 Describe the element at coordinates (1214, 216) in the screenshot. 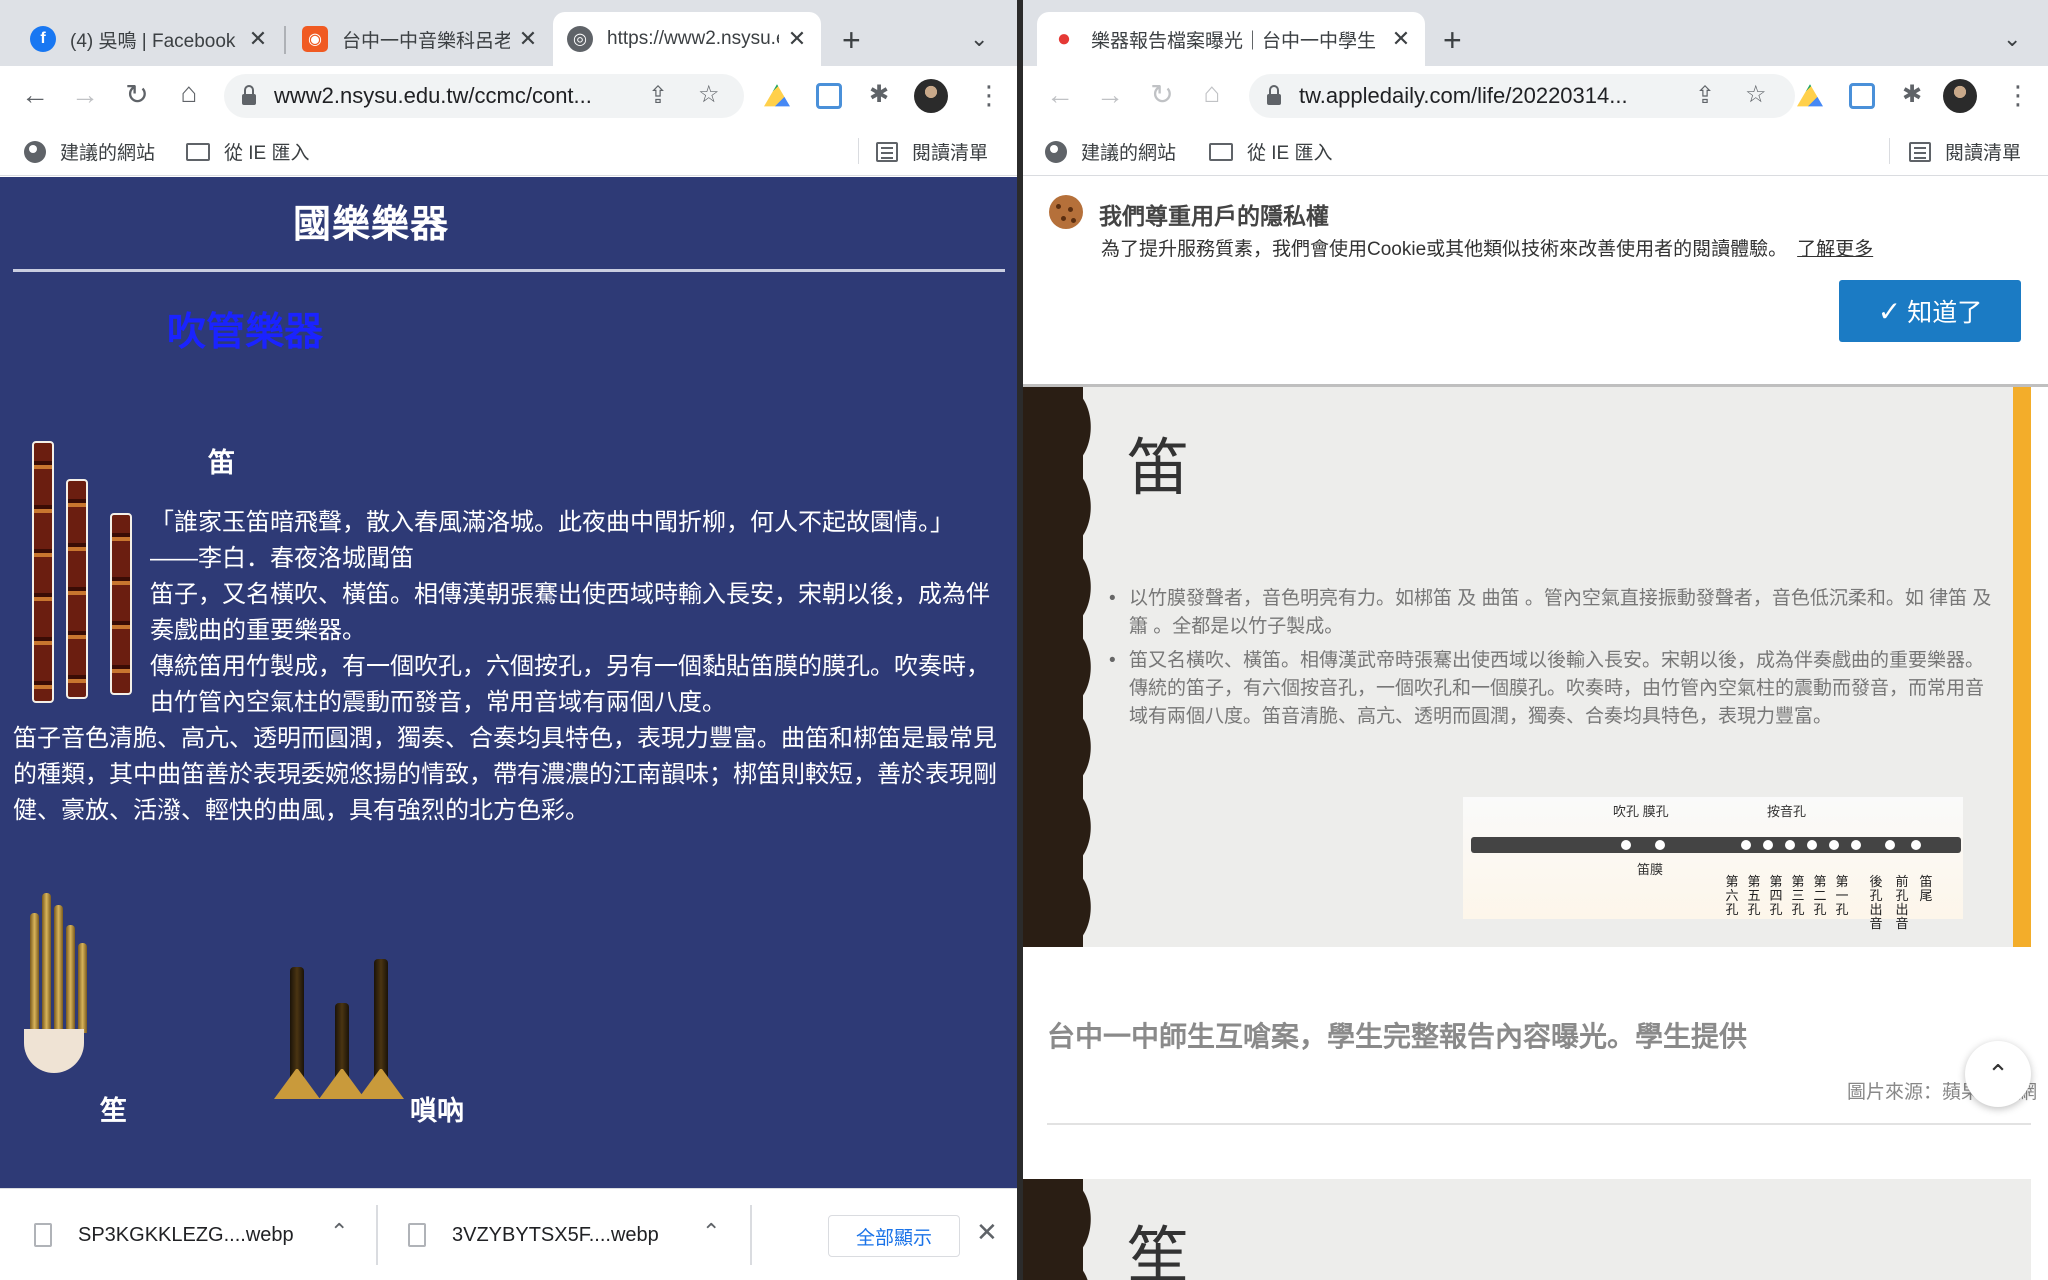

I see `cookie-banner-title: 我們尊重用戶的隱私權` at that location.